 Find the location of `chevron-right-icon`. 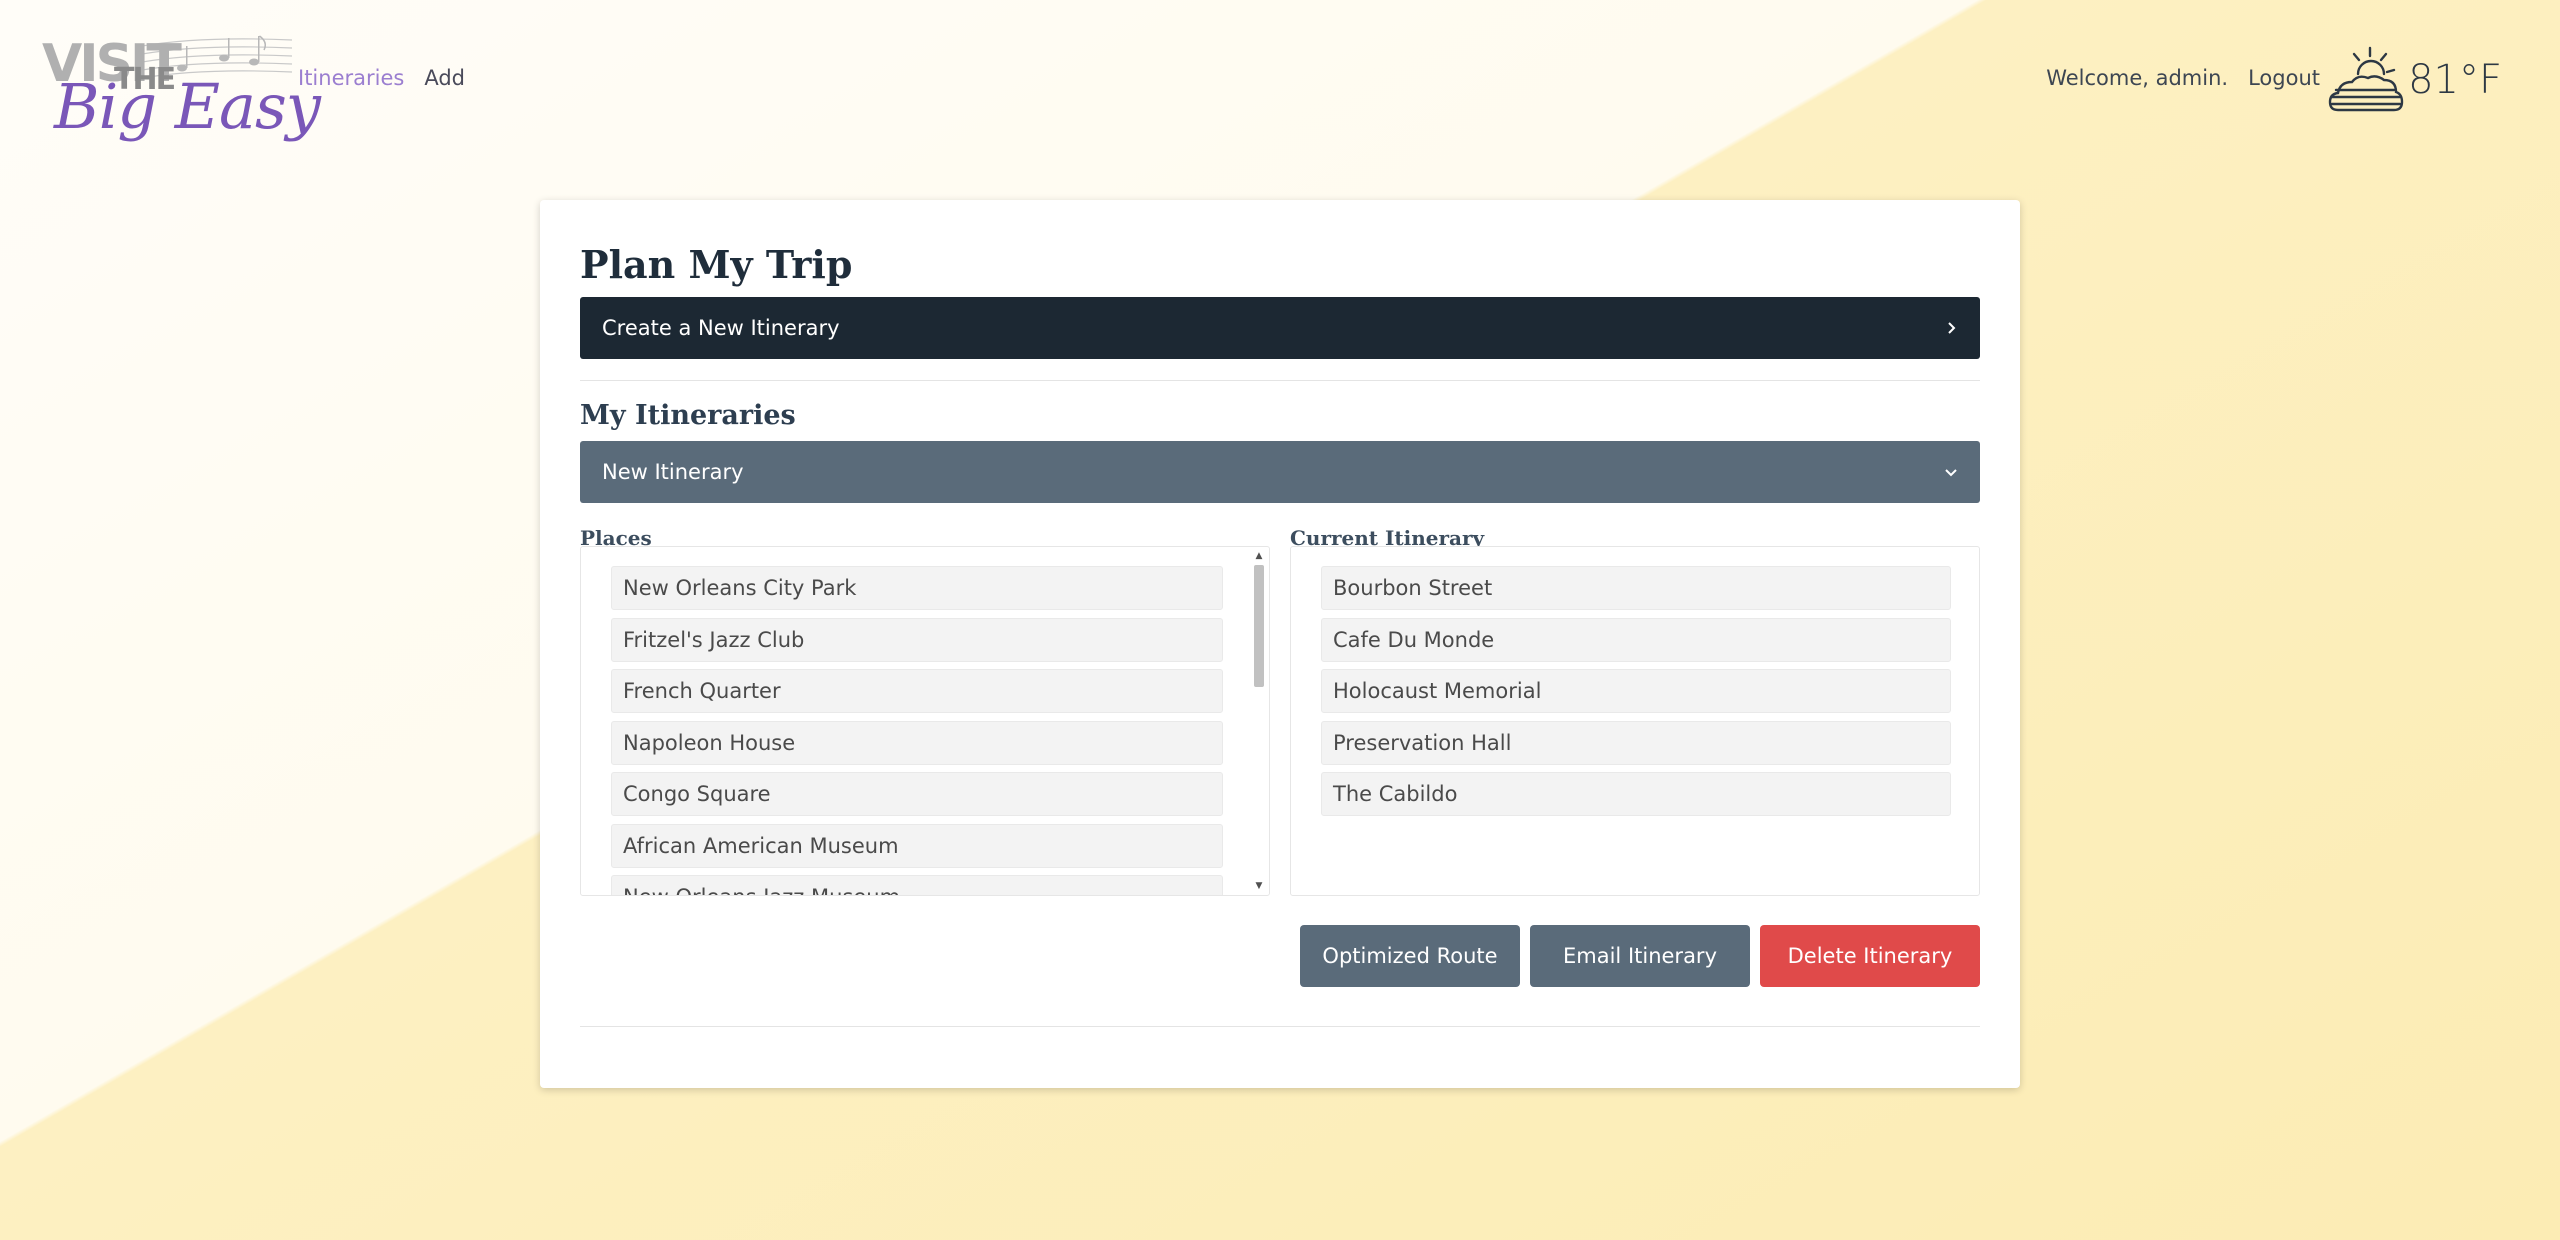

chevron-right-icon is located at coordinates (1952, 328).